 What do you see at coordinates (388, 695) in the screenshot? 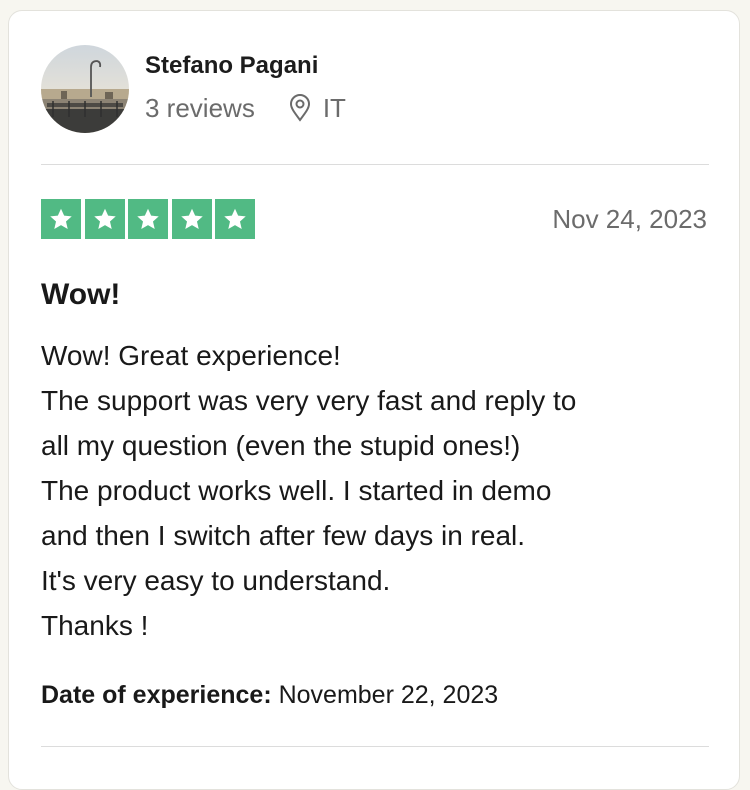
I see `experience-date: November 22, 2023` at bounding box center [388, 695].